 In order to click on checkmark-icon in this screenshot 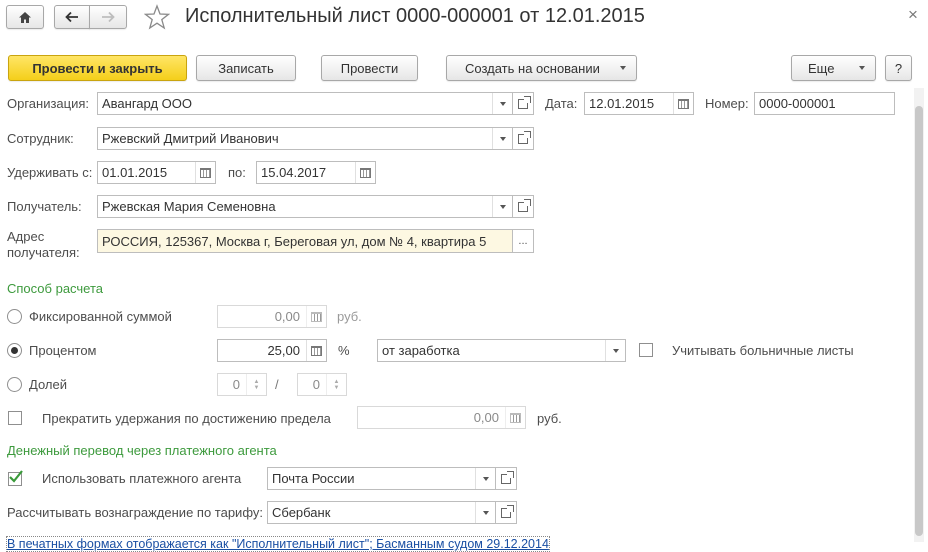, I will do `click(16, 476)`.